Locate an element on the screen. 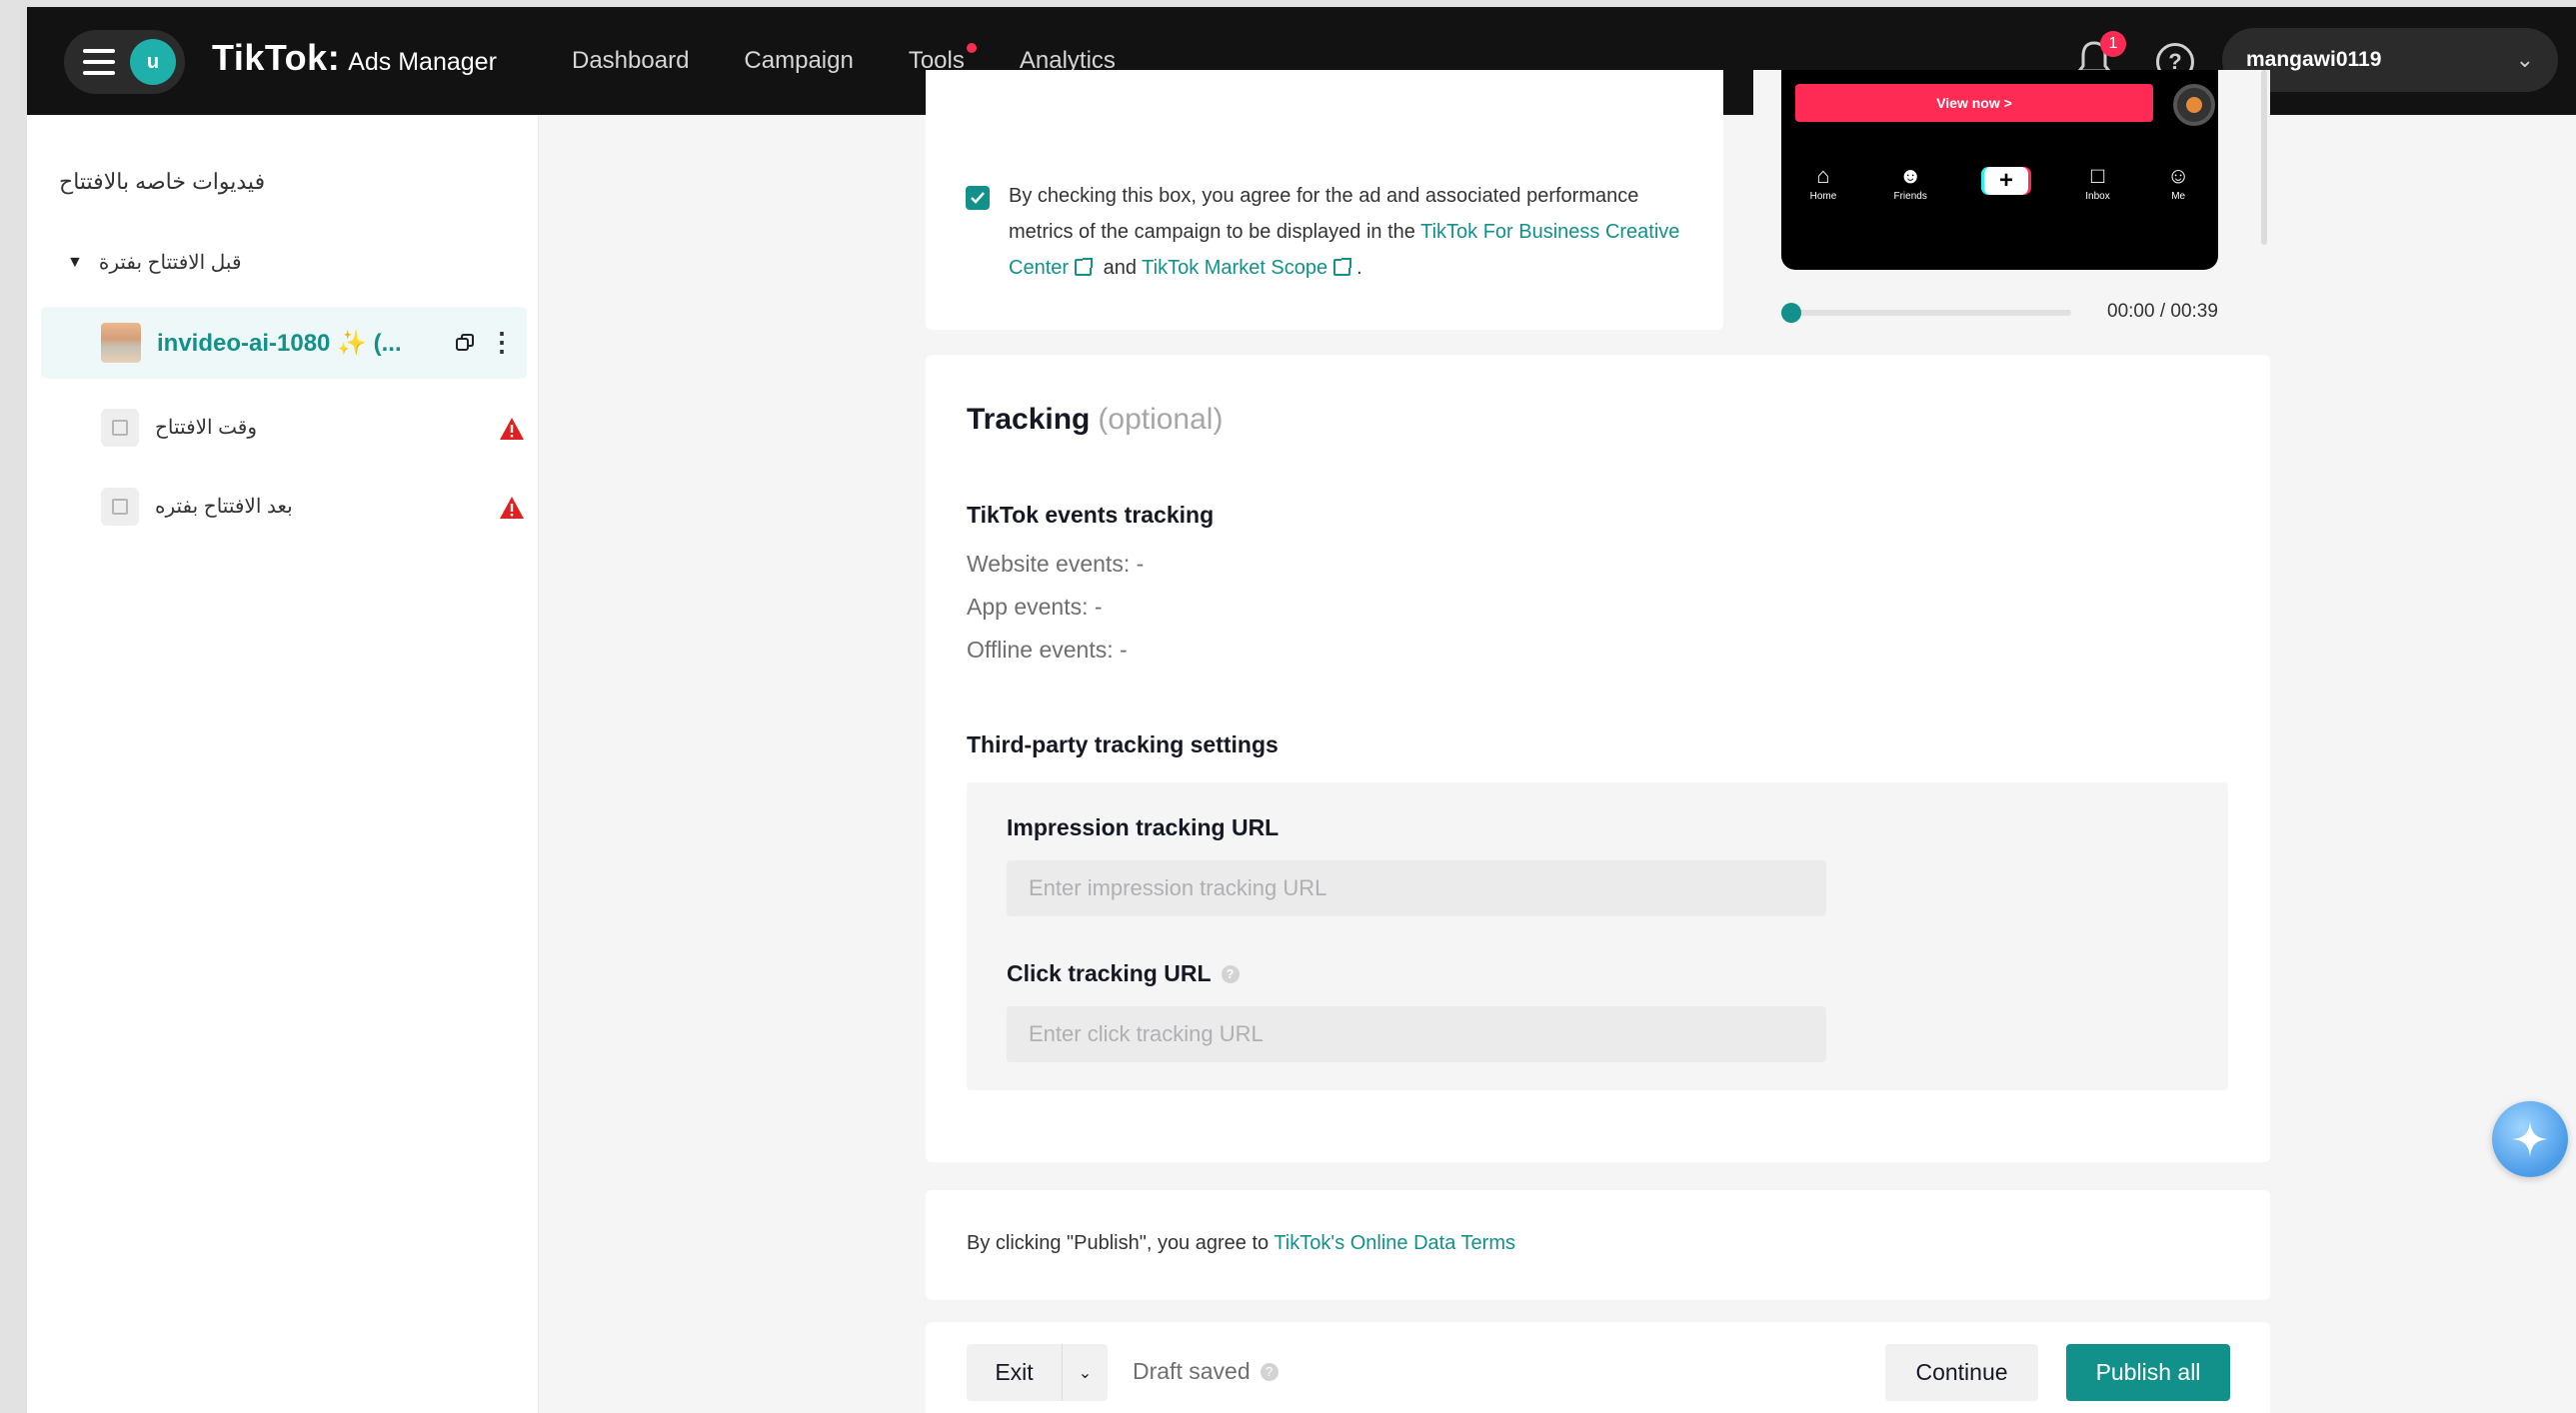 The width and height of the screenshot is (2576, 1413). ad-item-label: وقت الافتتاح is located at coordinates (206, 428).